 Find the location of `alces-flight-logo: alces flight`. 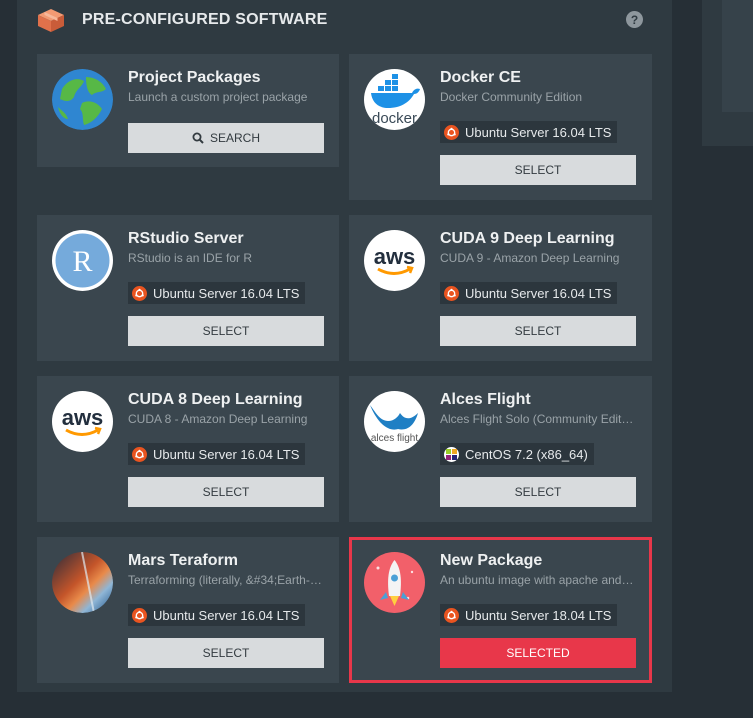

alces-flight-logo: alces flight is located at coordinates (394, 421).